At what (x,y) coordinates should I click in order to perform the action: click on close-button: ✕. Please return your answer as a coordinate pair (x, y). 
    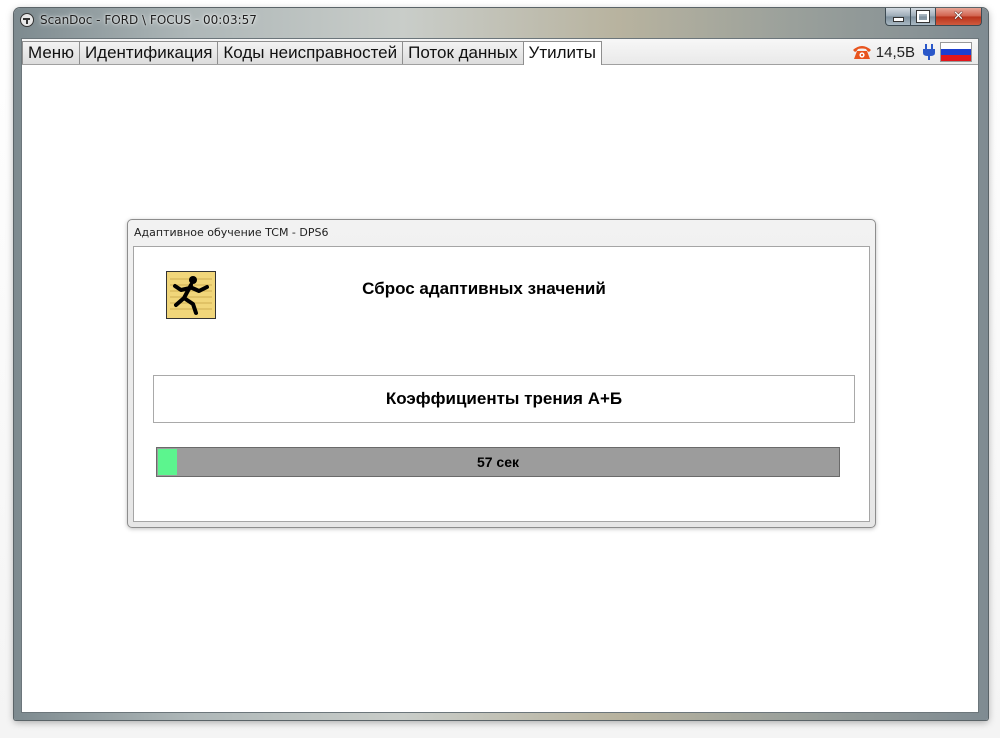
    Looking at the image, I should click on (959, 17).